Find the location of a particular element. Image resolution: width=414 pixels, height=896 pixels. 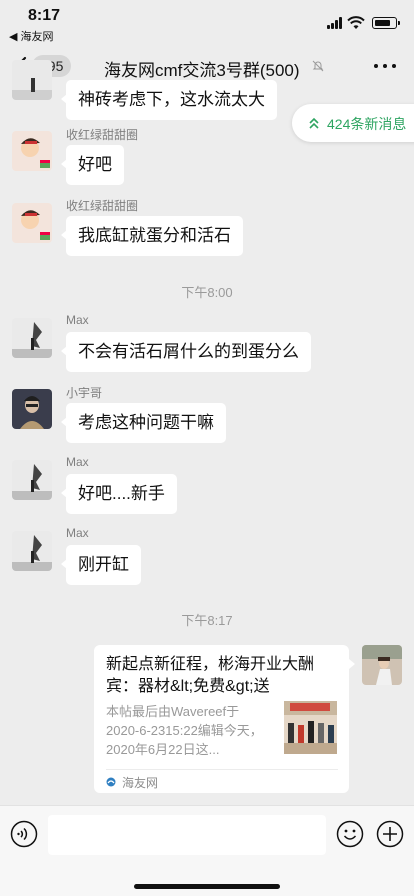

back-to-app-link: ◀ 海友网 is located at coordinates (31, 36).